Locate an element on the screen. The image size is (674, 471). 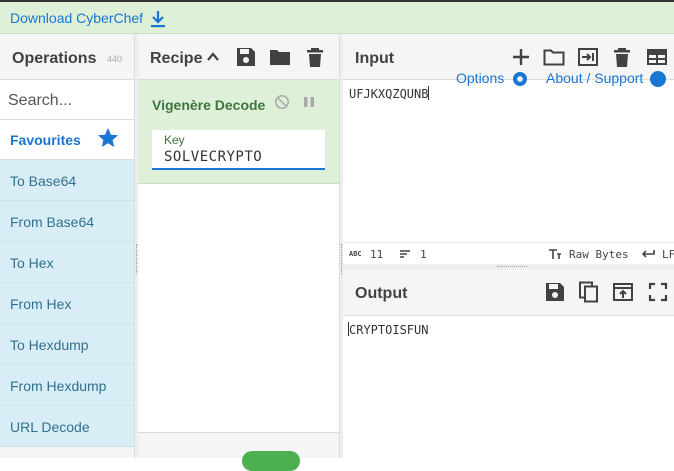
favourites-category: Favourites is located at coordinates (67, 140).